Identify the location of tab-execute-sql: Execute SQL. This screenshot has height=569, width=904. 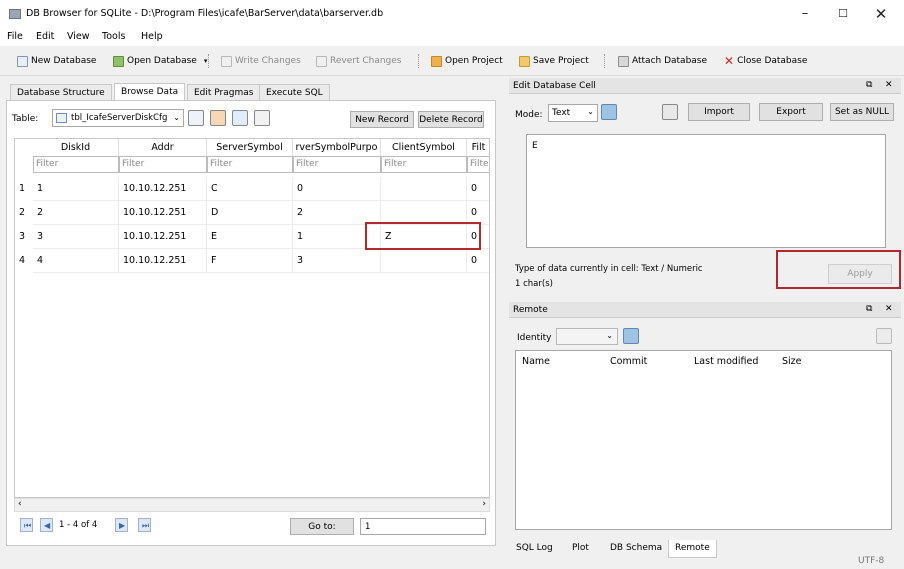
(294, 92).